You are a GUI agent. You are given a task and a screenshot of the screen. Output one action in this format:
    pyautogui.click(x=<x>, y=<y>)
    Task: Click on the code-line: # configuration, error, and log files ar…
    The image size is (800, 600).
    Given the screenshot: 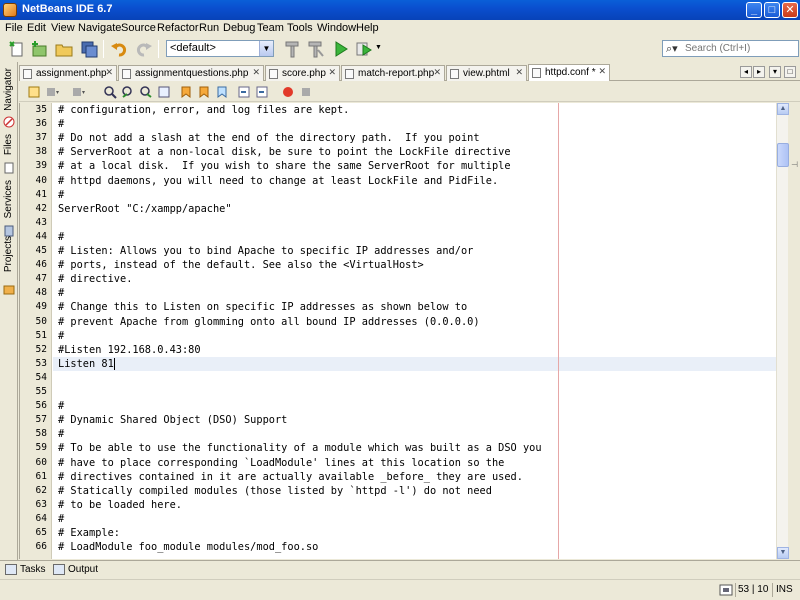 What is the action you would take?
    pyautogui.click(x=203, y=110)
    